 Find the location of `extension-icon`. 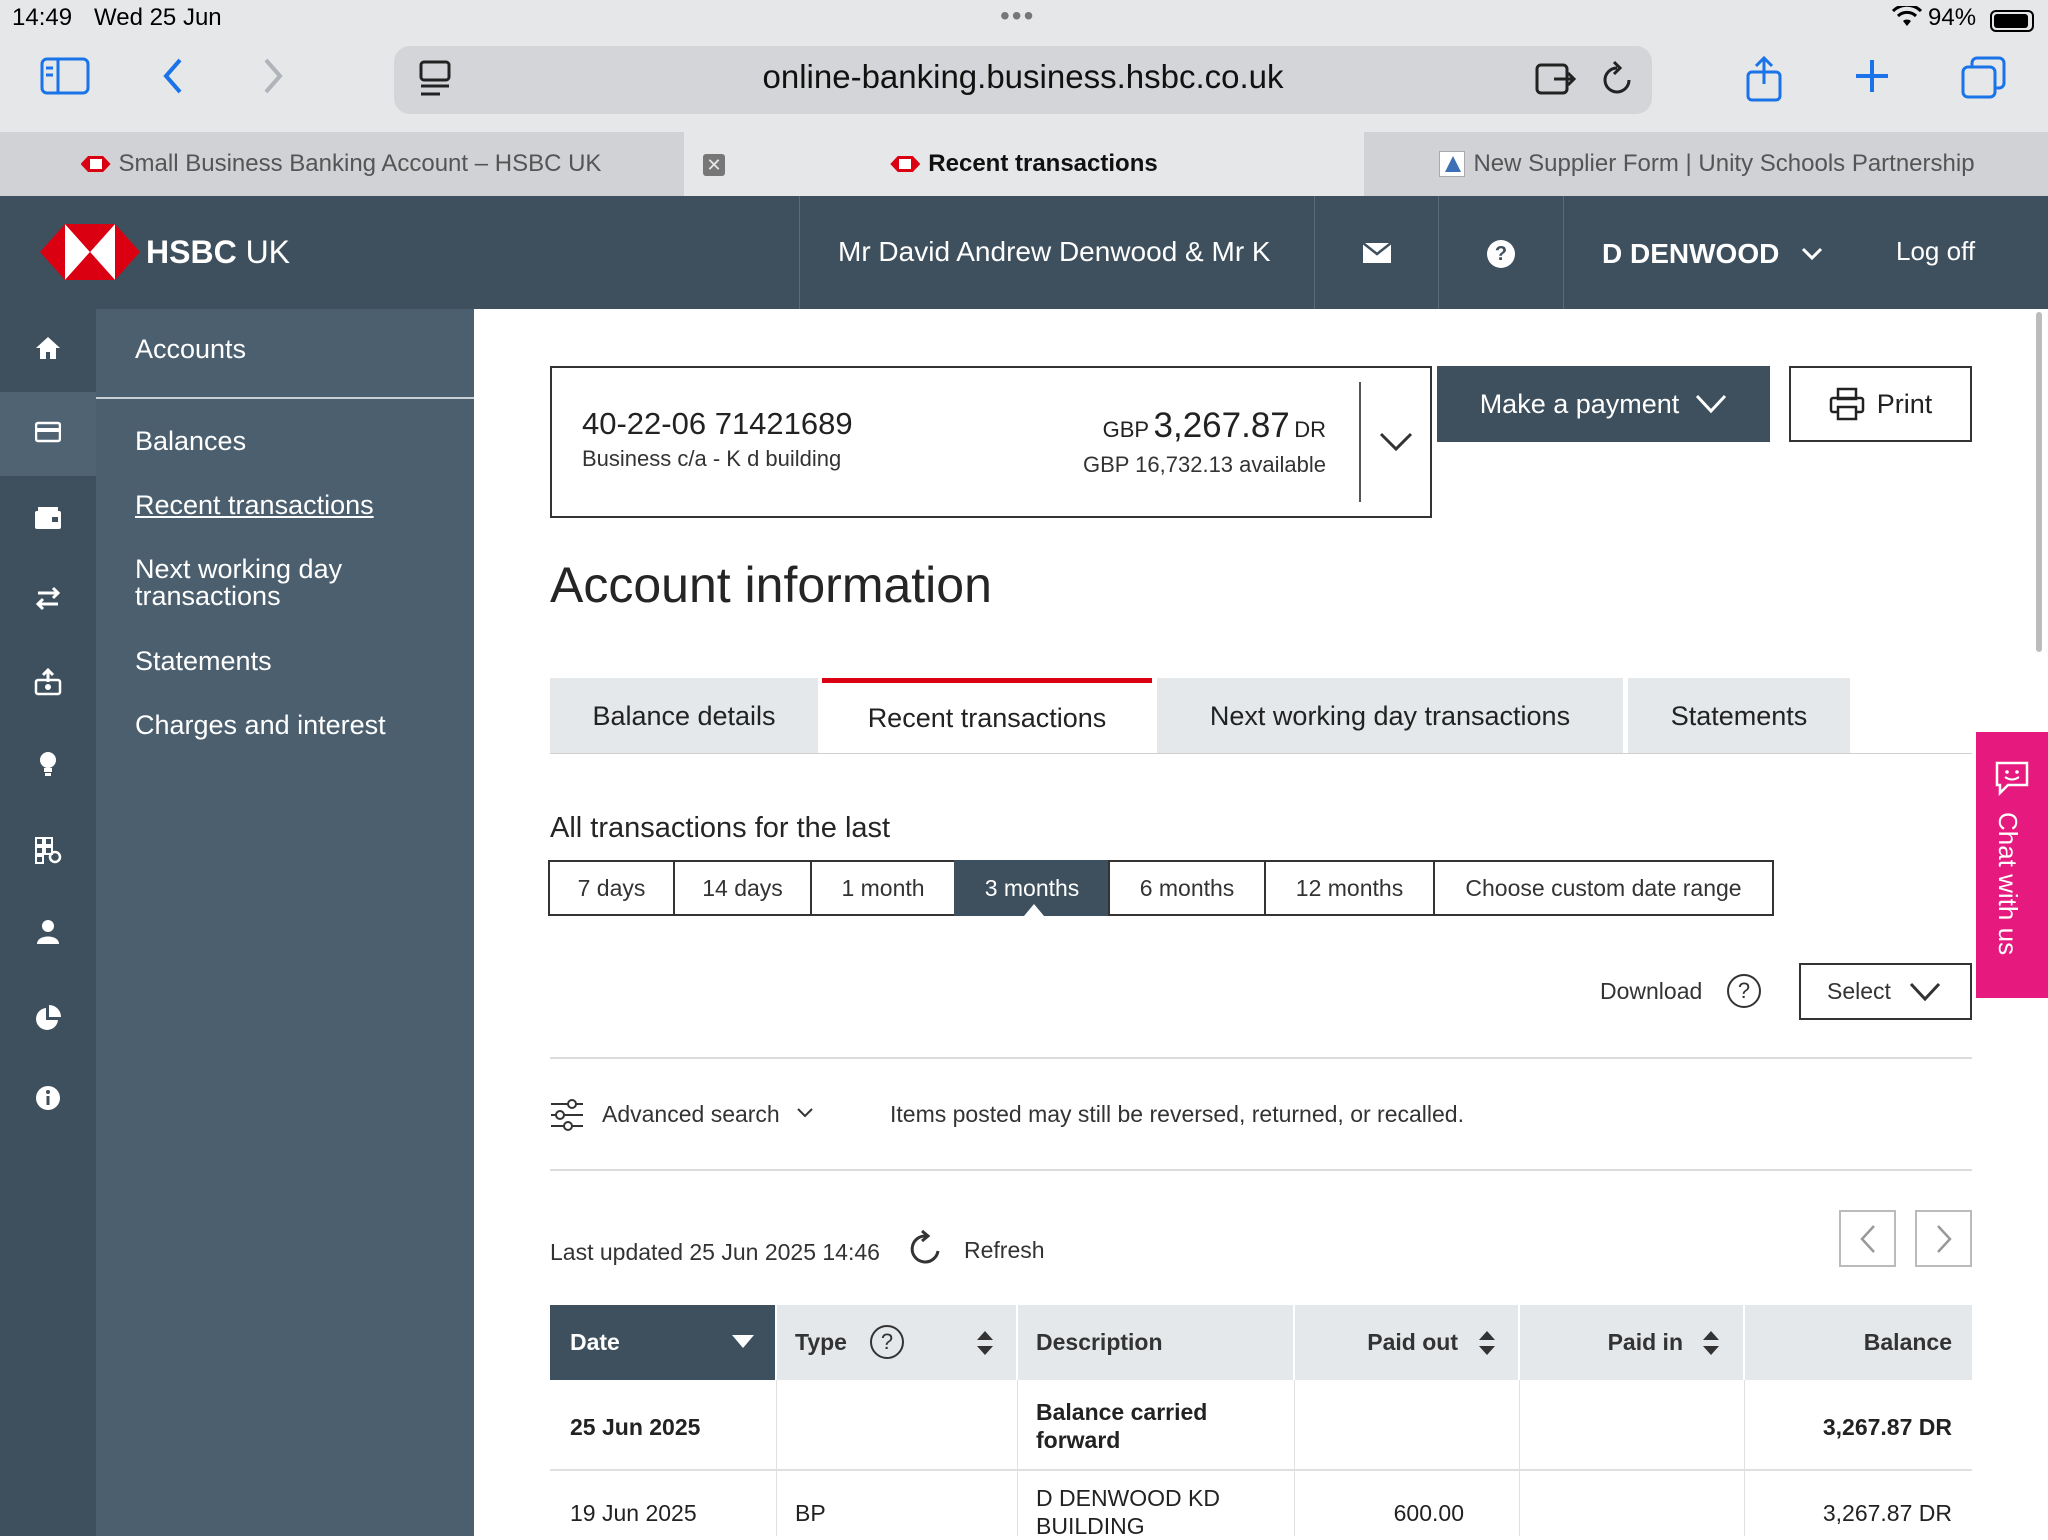

extension-icon is located at coordinates (1555, 81).